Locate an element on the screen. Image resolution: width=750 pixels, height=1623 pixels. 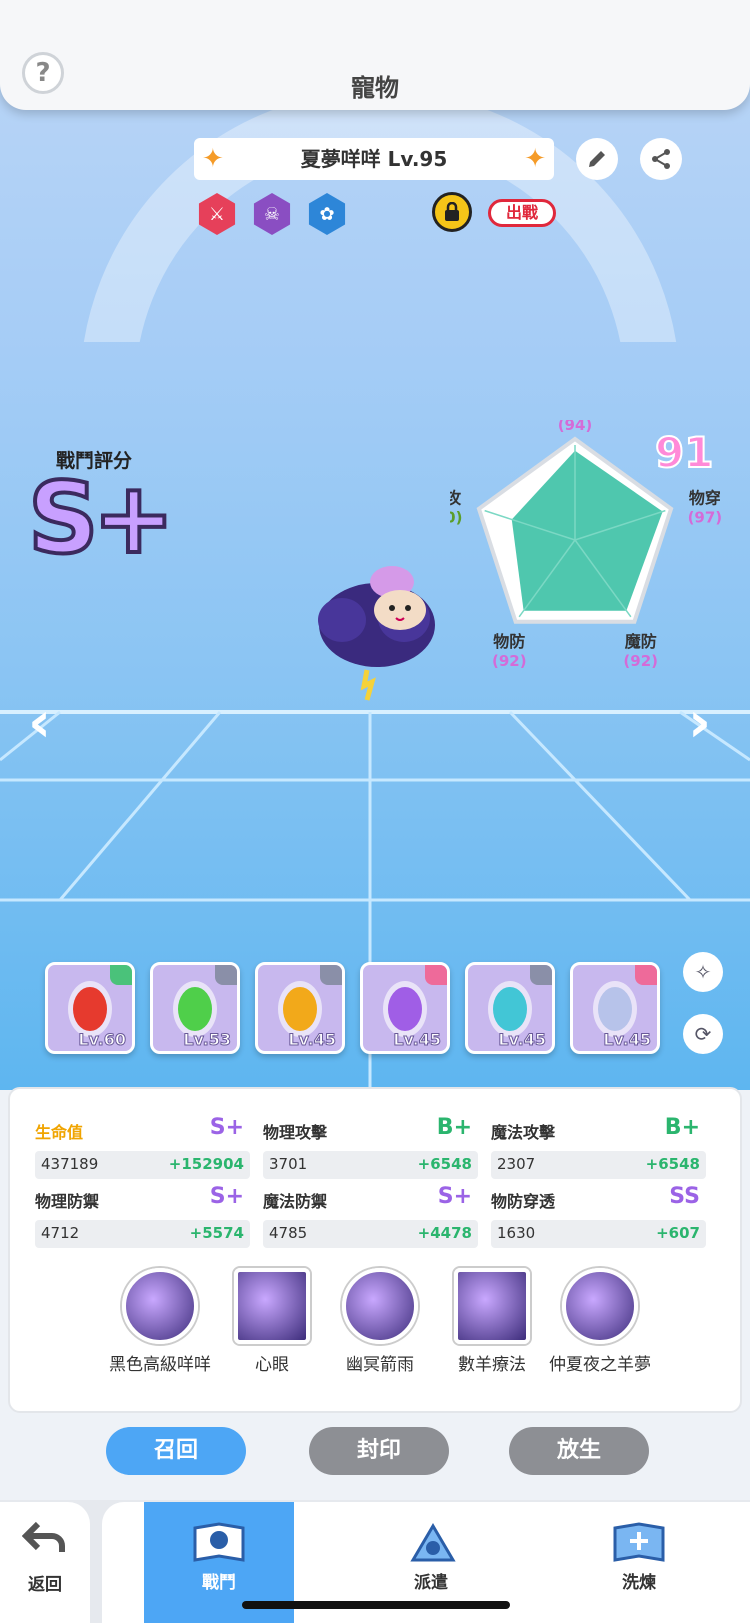
battle-rating-grade: S+ is located at coordinates (101, 519).